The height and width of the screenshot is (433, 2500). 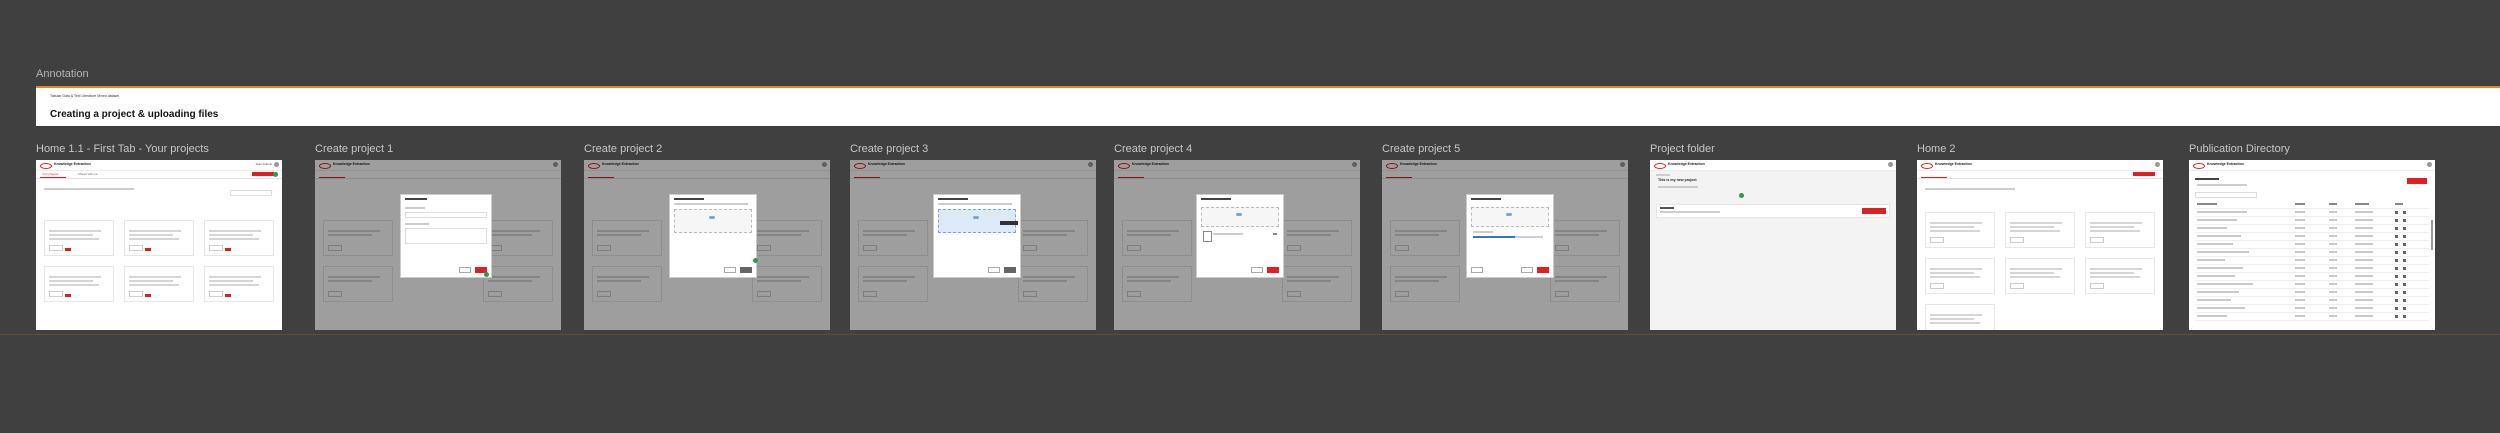 What do you see at coordinates (1477, 270) in the screenshot?
I see `back-button` at bounding box center [1477, 270].